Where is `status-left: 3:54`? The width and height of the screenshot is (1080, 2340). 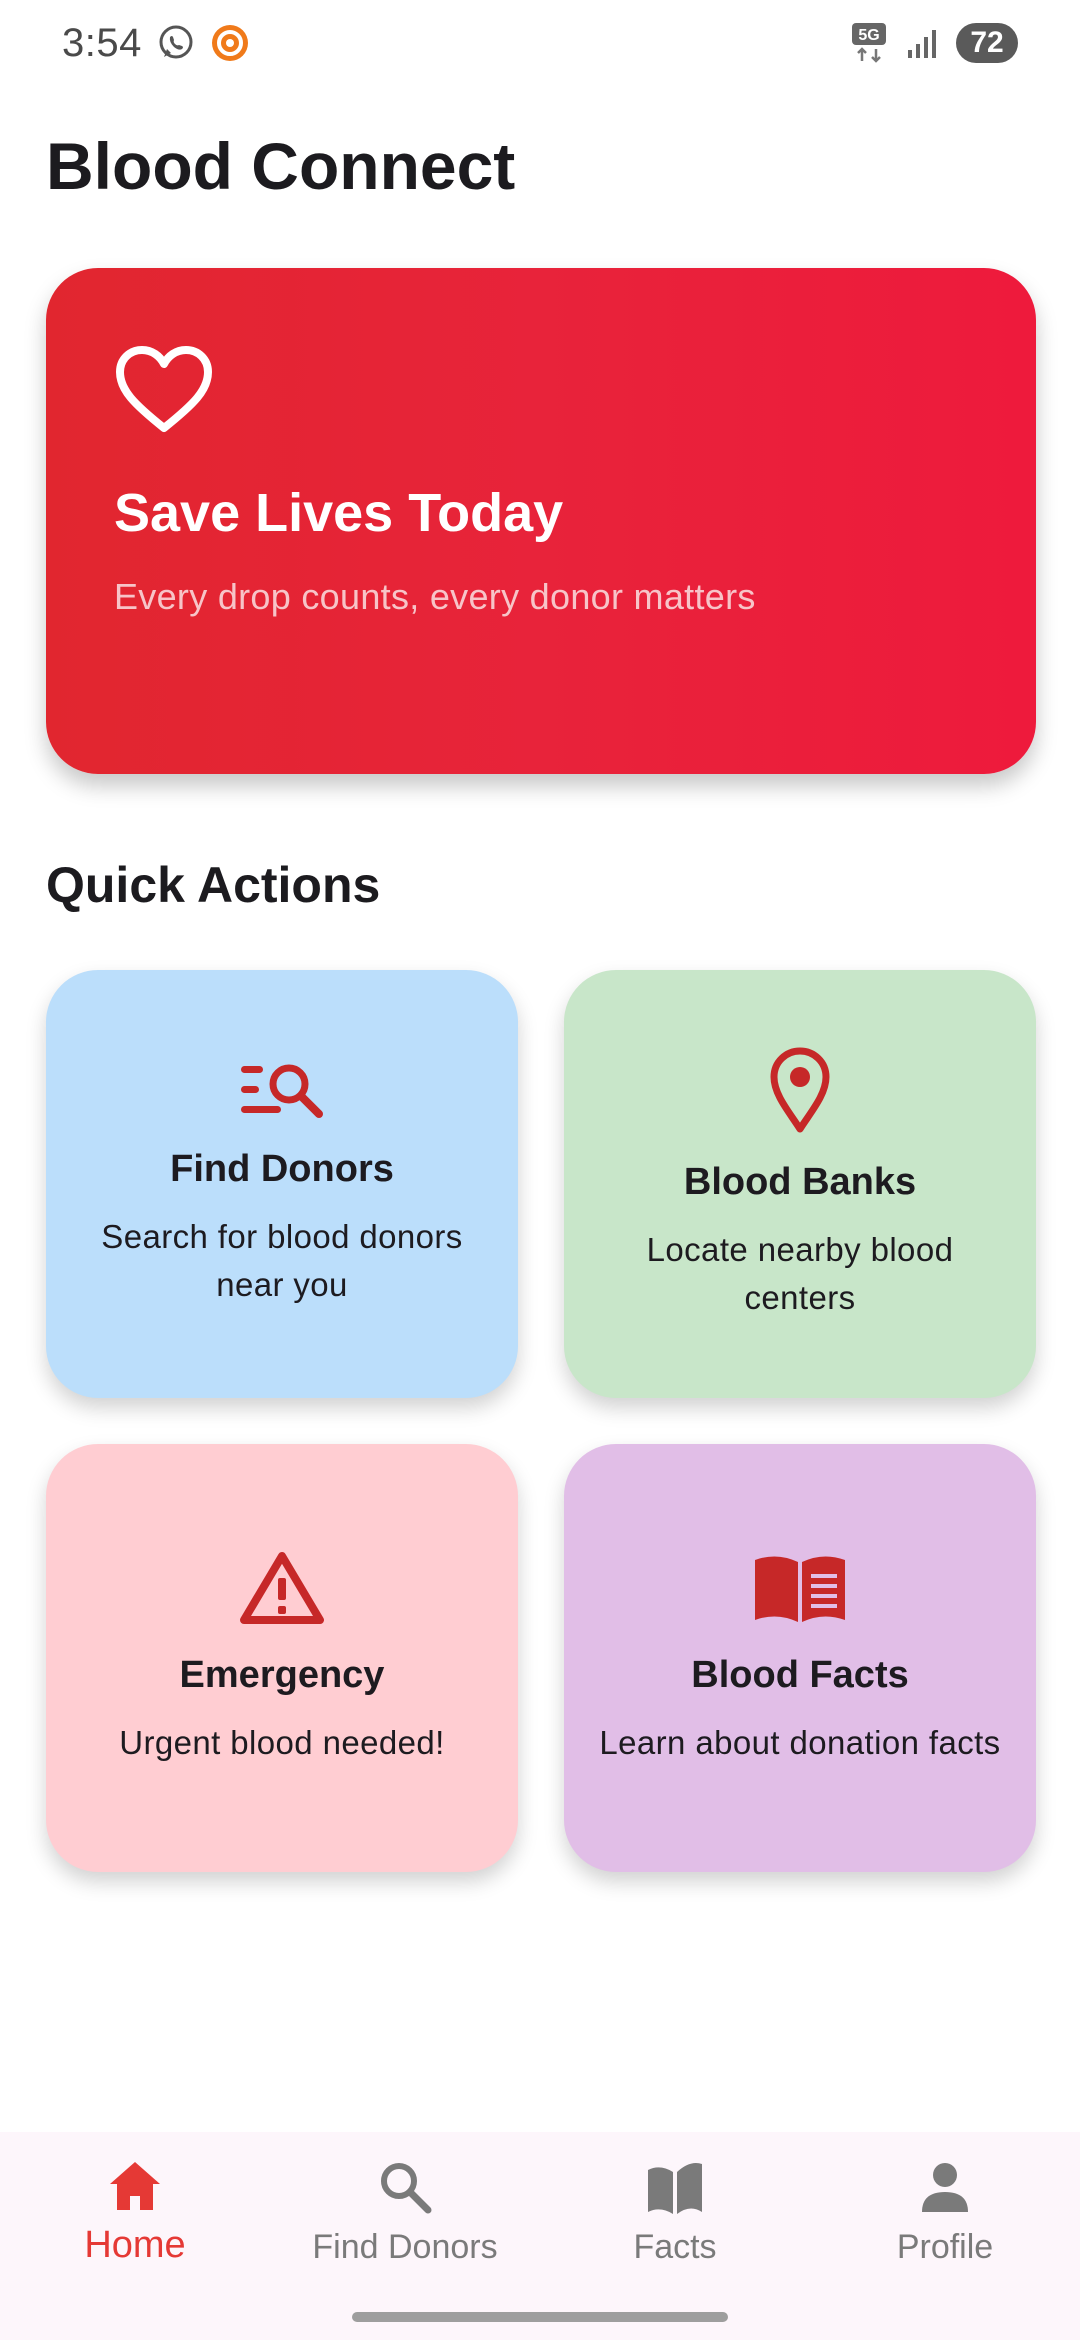
status-left: 3:54 is located at coordinates (156, 43).